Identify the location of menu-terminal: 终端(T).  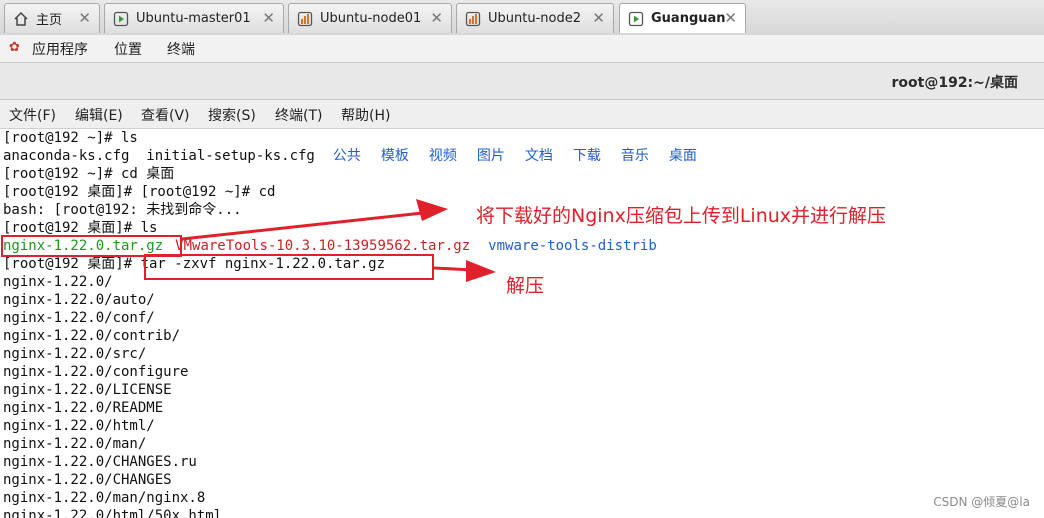
(298, 115).